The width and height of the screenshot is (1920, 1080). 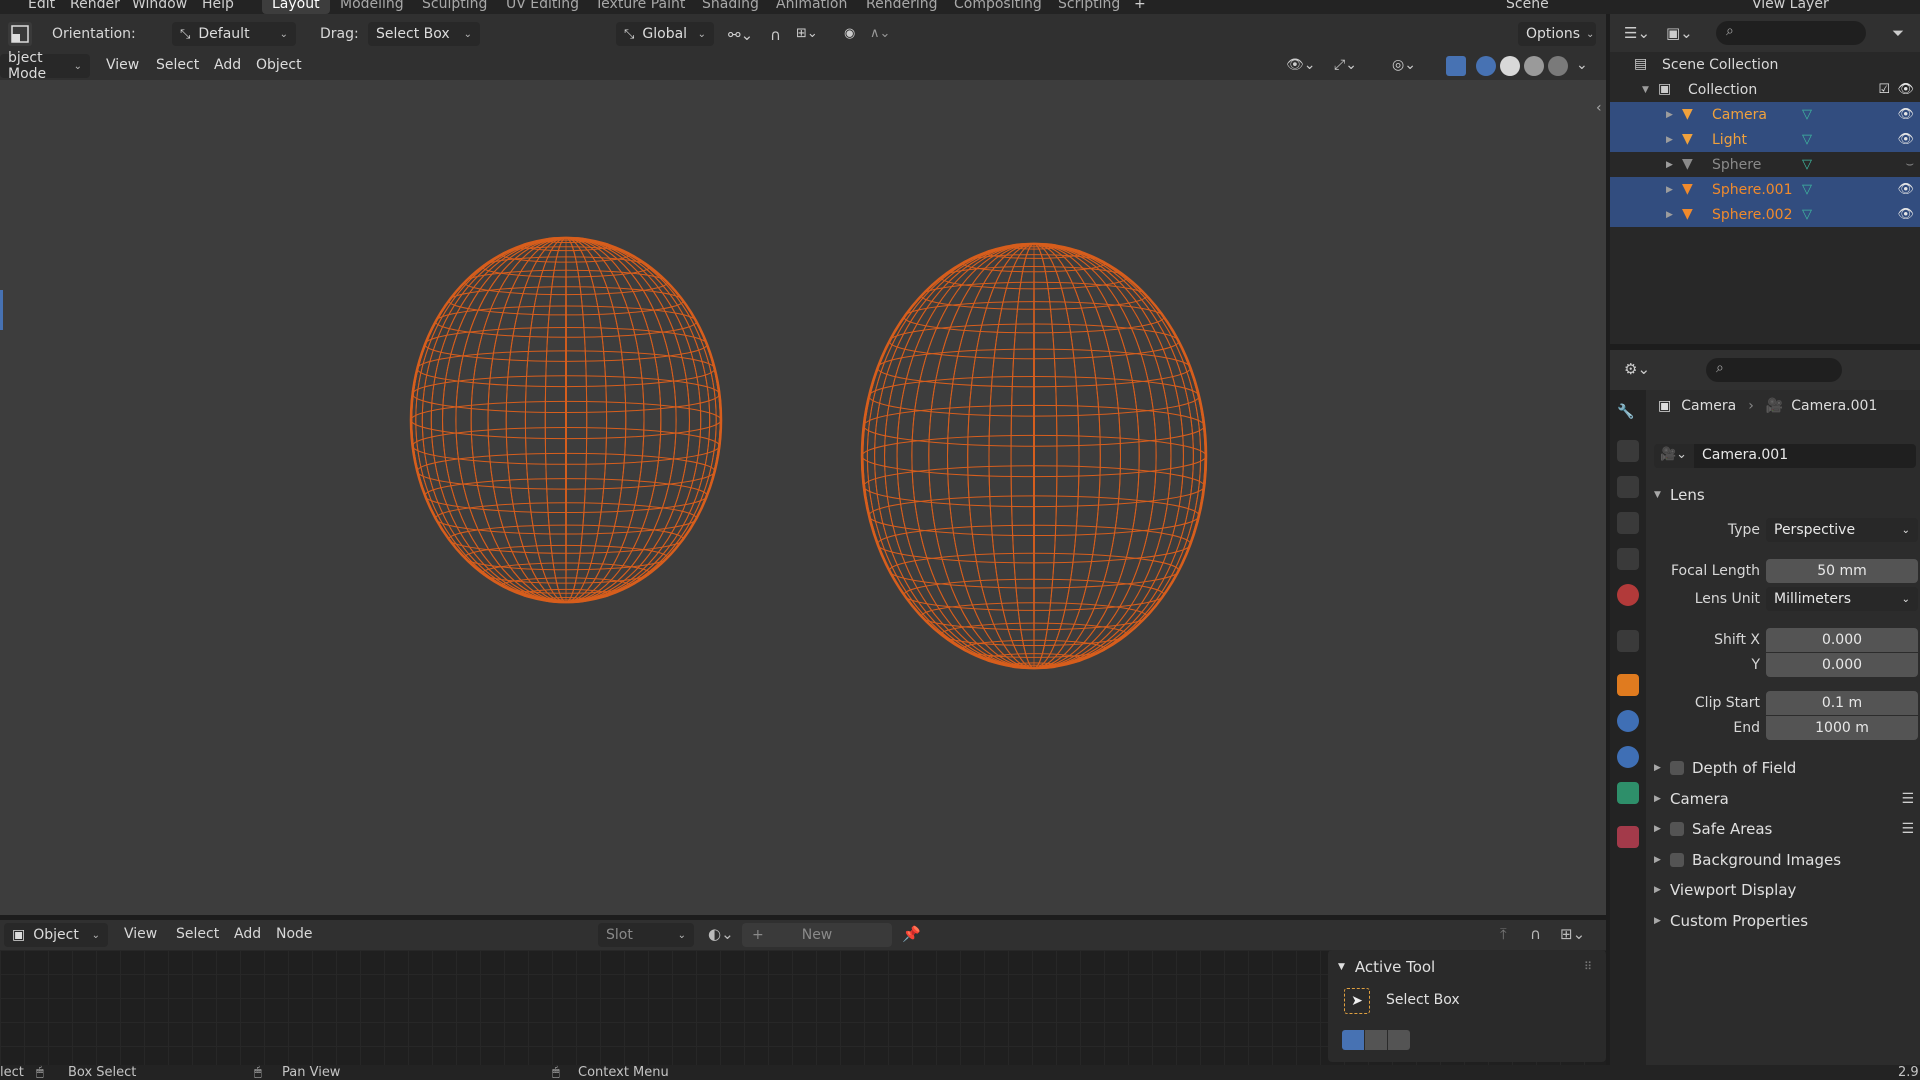 What do you see at coordinates (1376, 1040) in the screenshot?
I see `mode-extend-selection-icon` at bounding box center [1376, 1040].